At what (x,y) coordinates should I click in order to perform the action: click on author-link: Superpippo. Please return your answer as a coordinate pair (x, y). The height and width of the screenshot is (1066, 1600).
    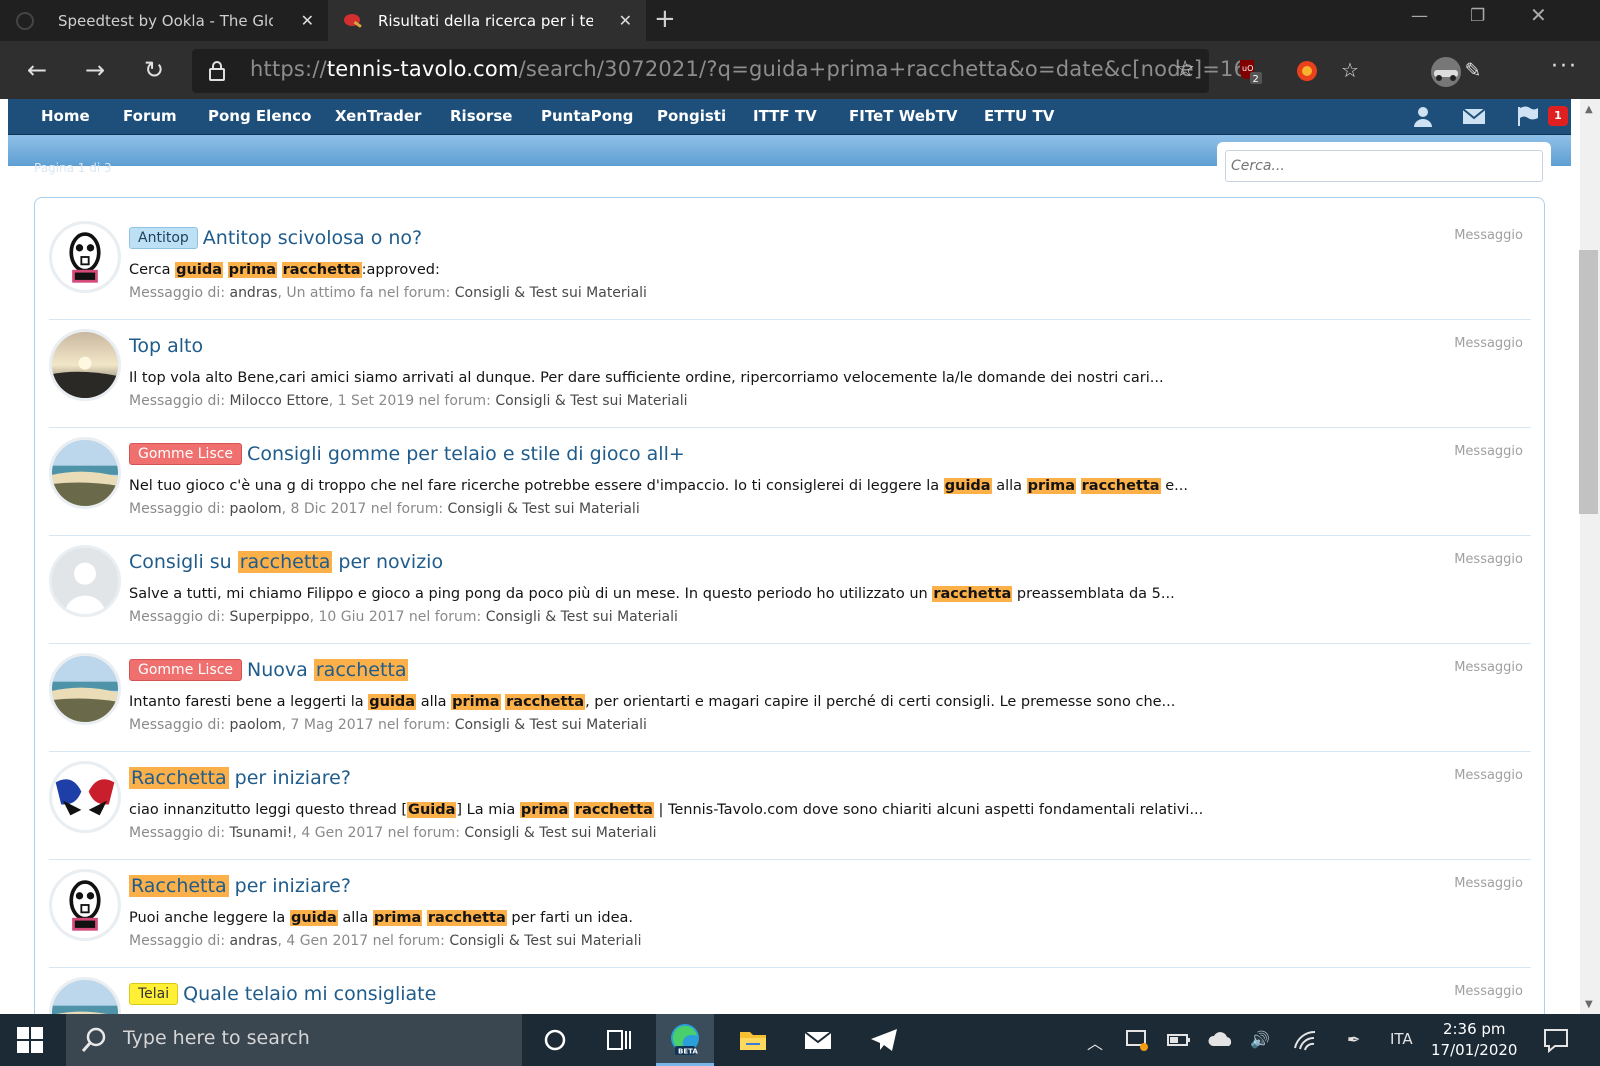
    Looking at the image, I should click on (269, 617).